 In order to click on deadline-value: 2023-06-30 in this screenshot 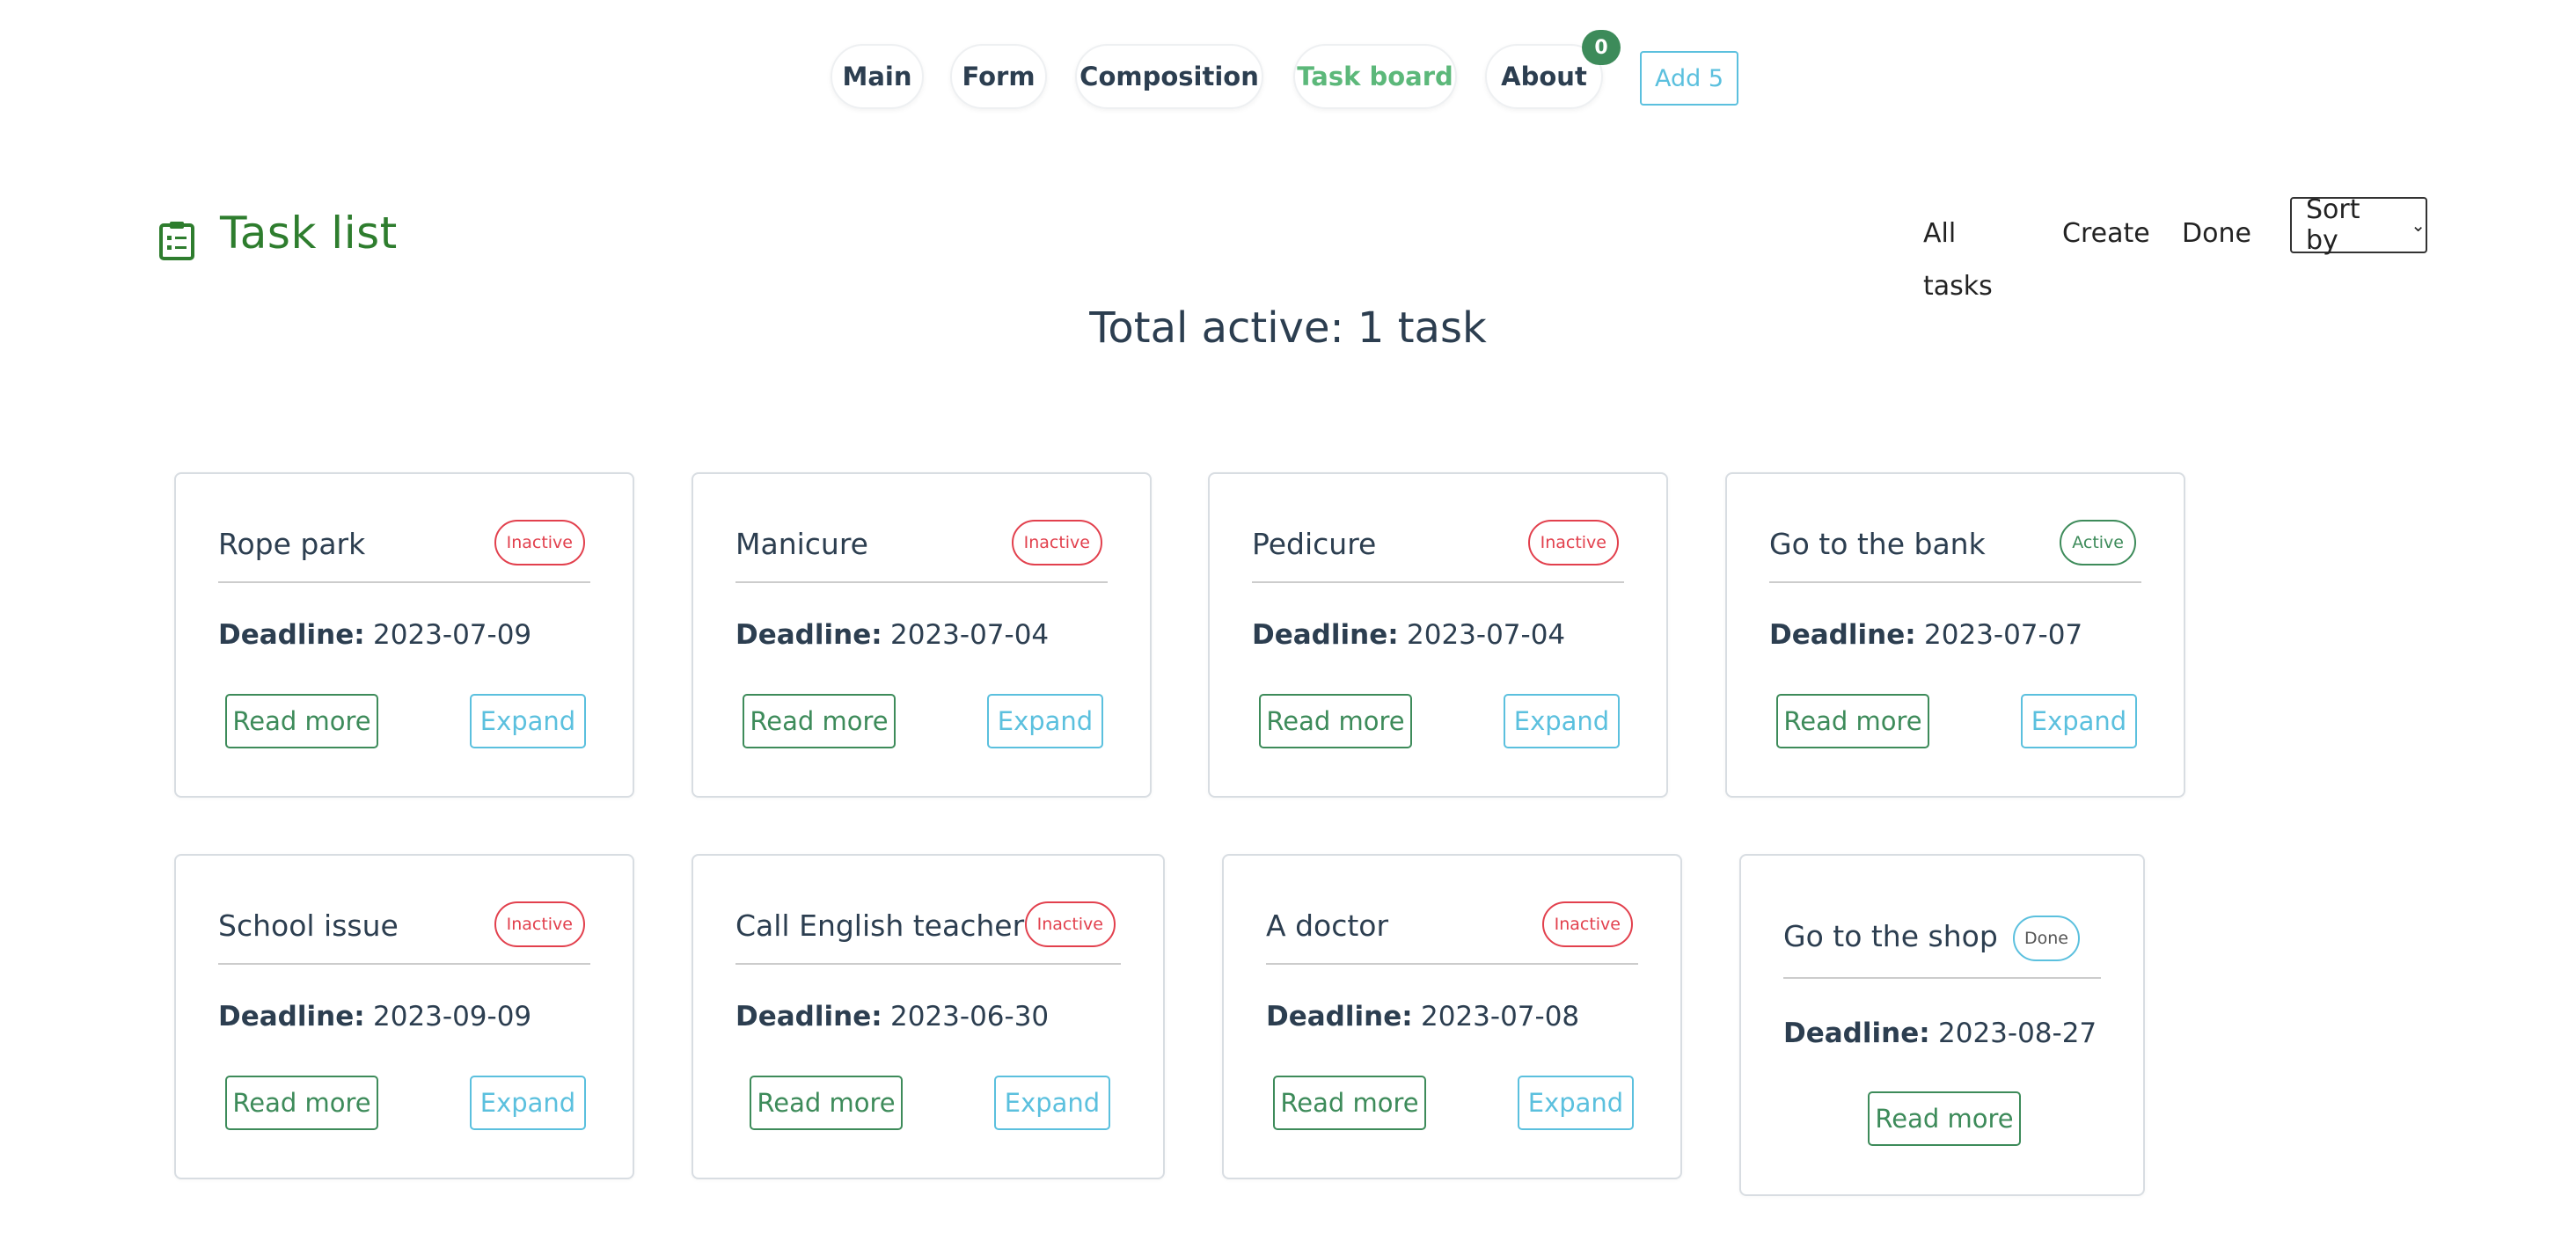, I will do `click(970, 1017)`.